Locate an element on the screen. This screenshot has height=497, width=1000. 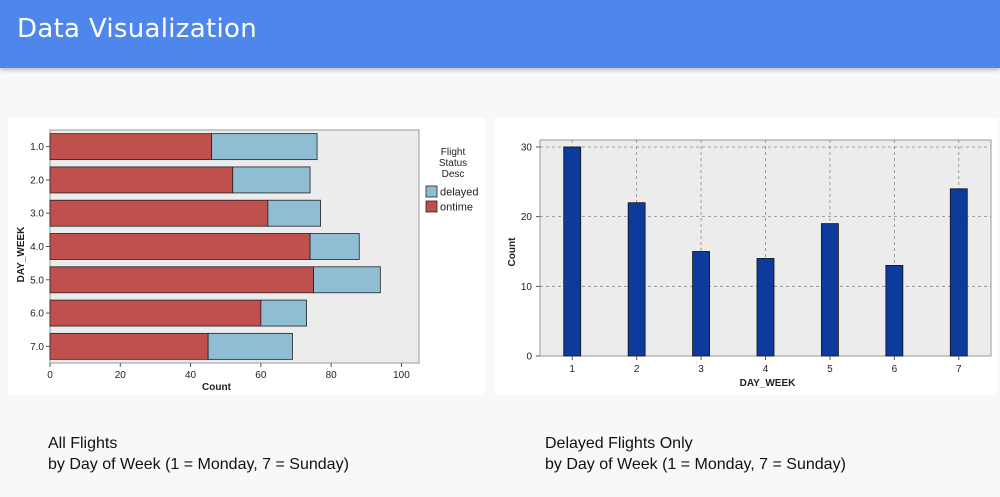
y-tick-label: 4.0 is located at coordinates (37, 247).